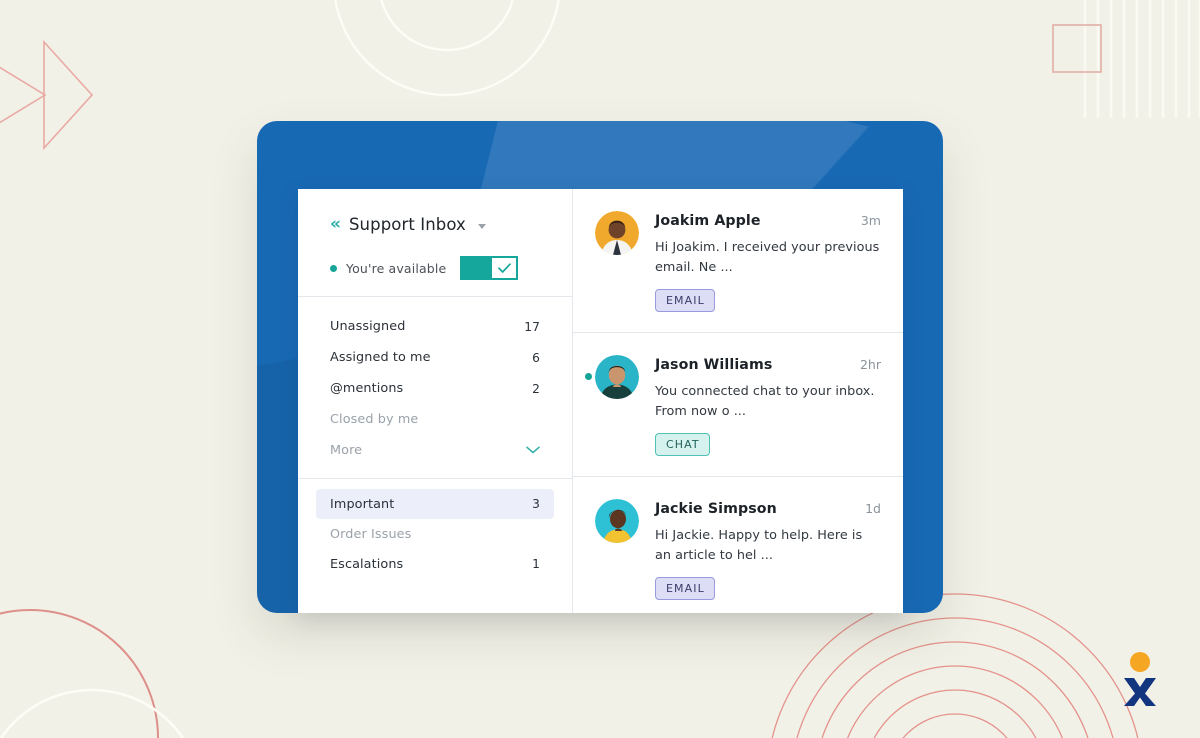  Describe the element at coordinates (92, 673) in the screenshot. I see `bottom-left-circles` at that location.